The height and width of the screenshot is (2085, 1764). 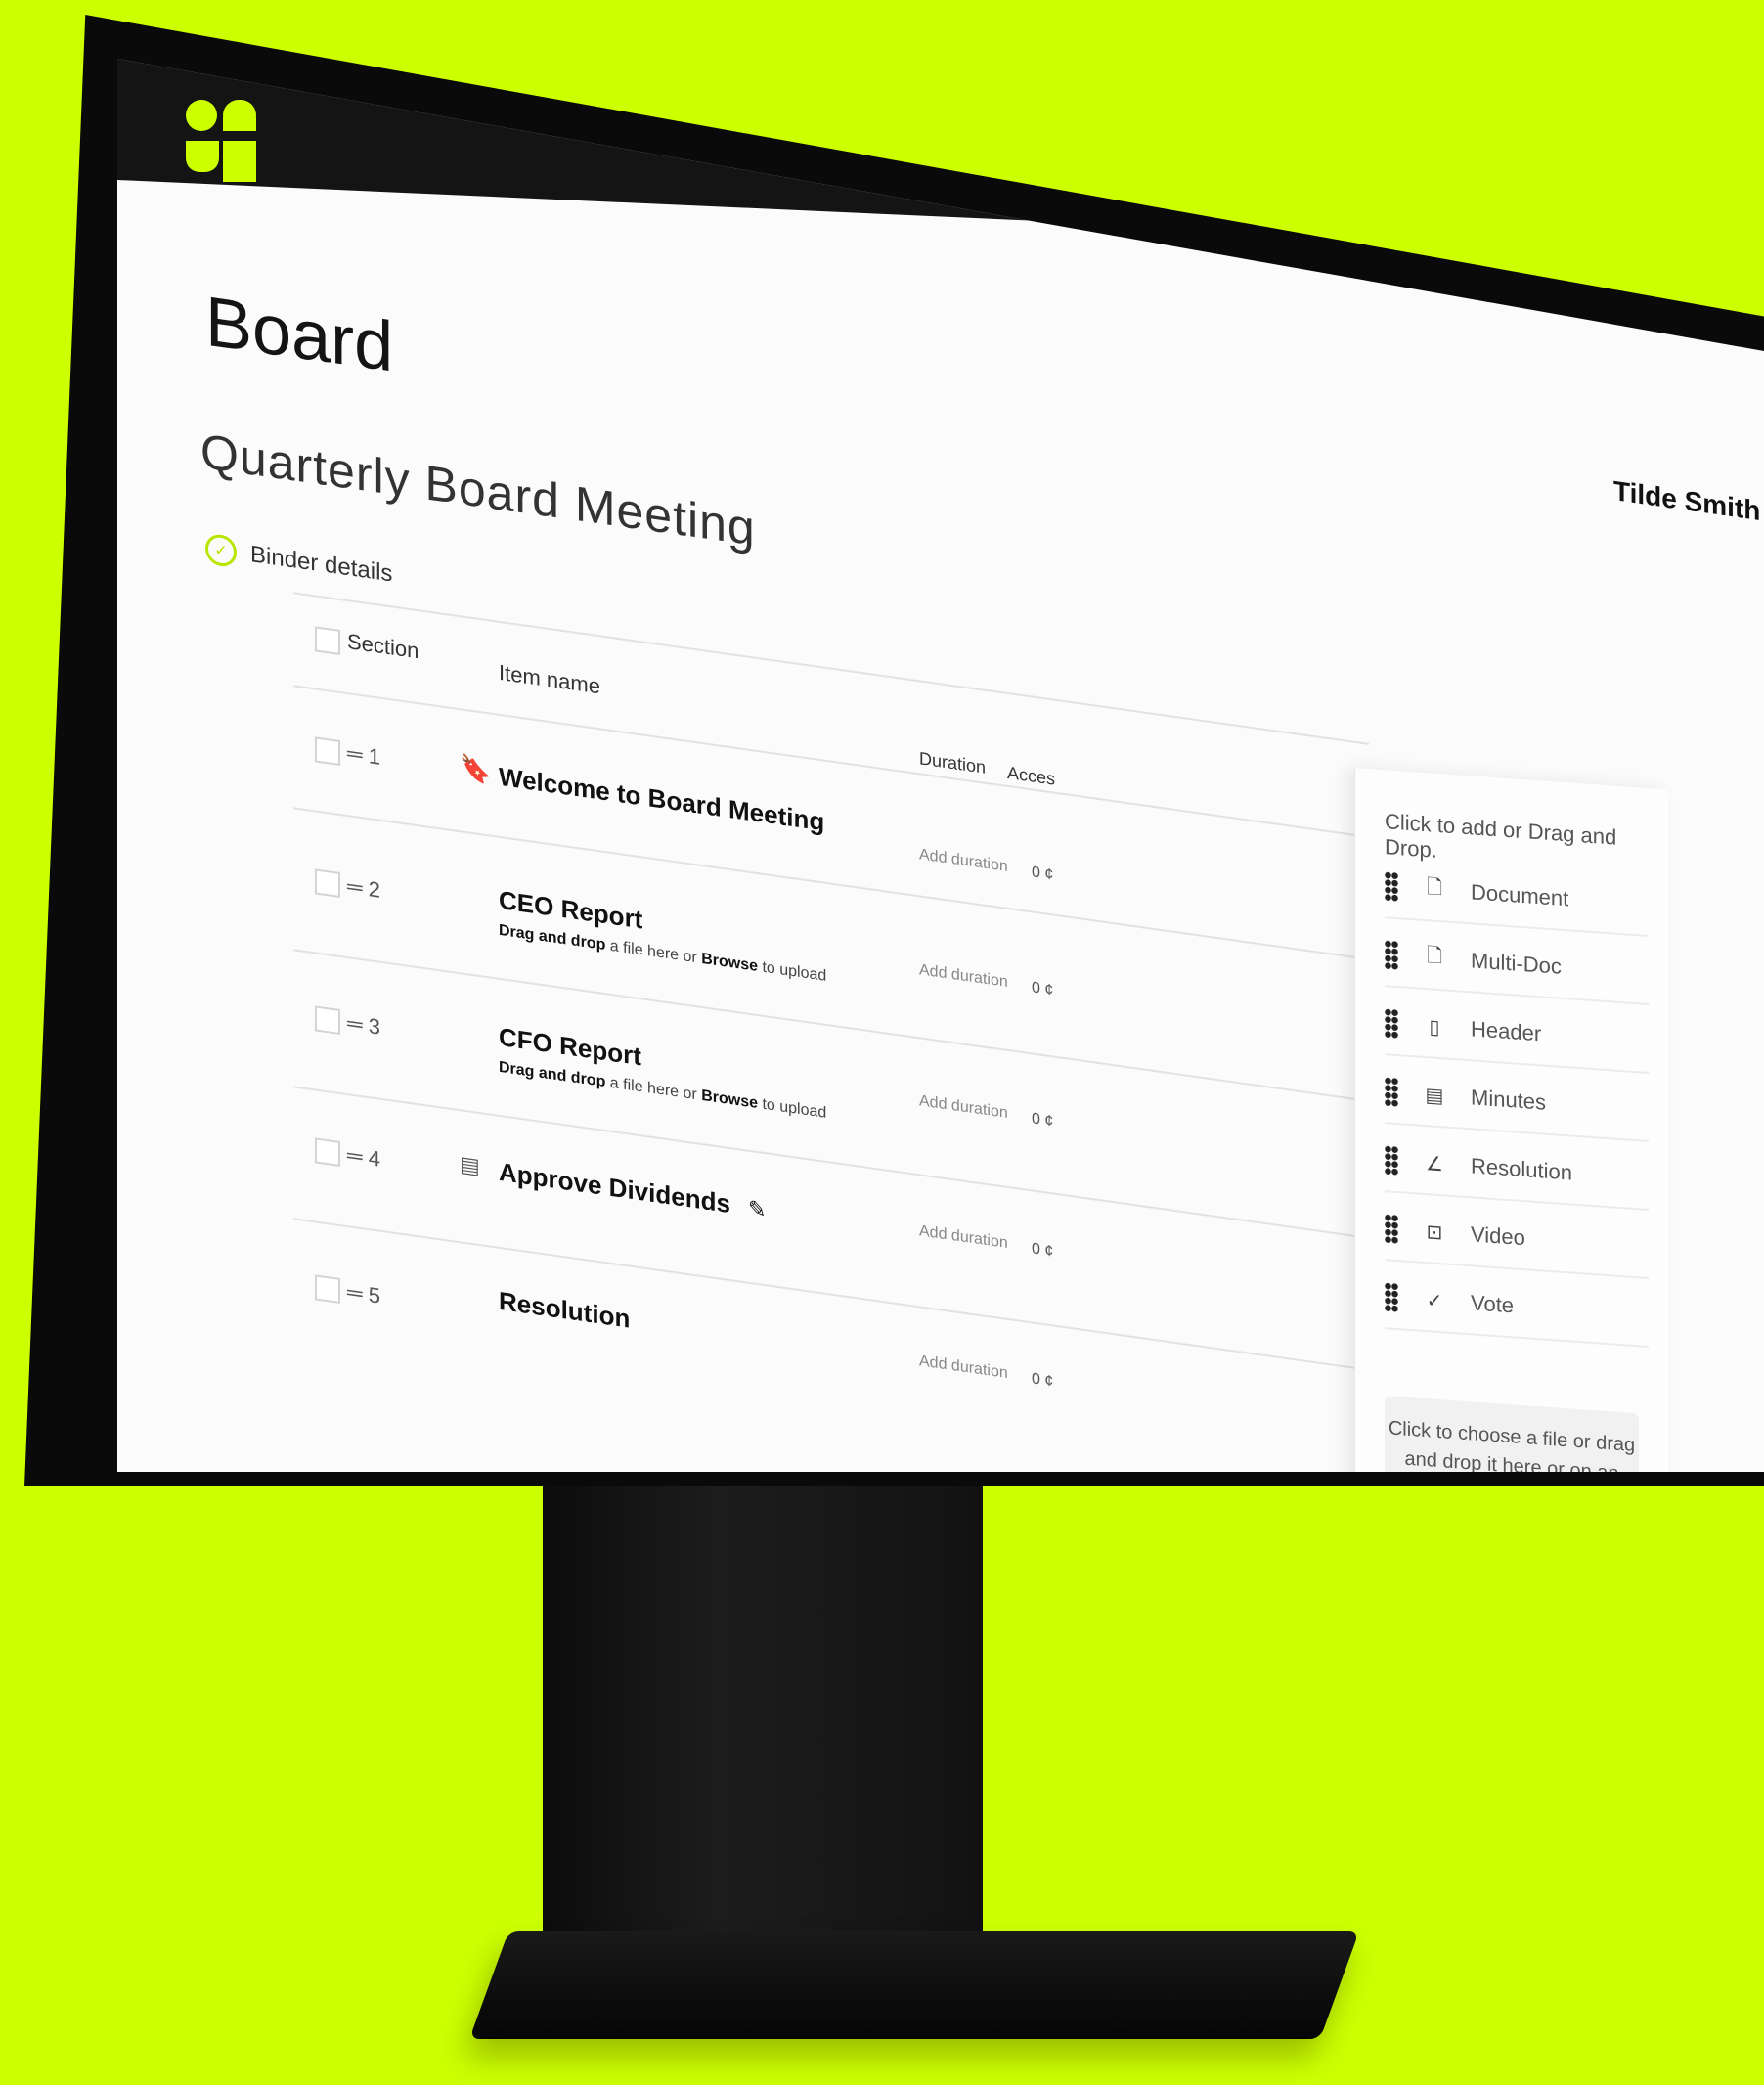 What do you see at coordinates (1509, 1100) in the screenshot?
I see `panel-item-label: Minutes` at bounding box center [1509, 1100].